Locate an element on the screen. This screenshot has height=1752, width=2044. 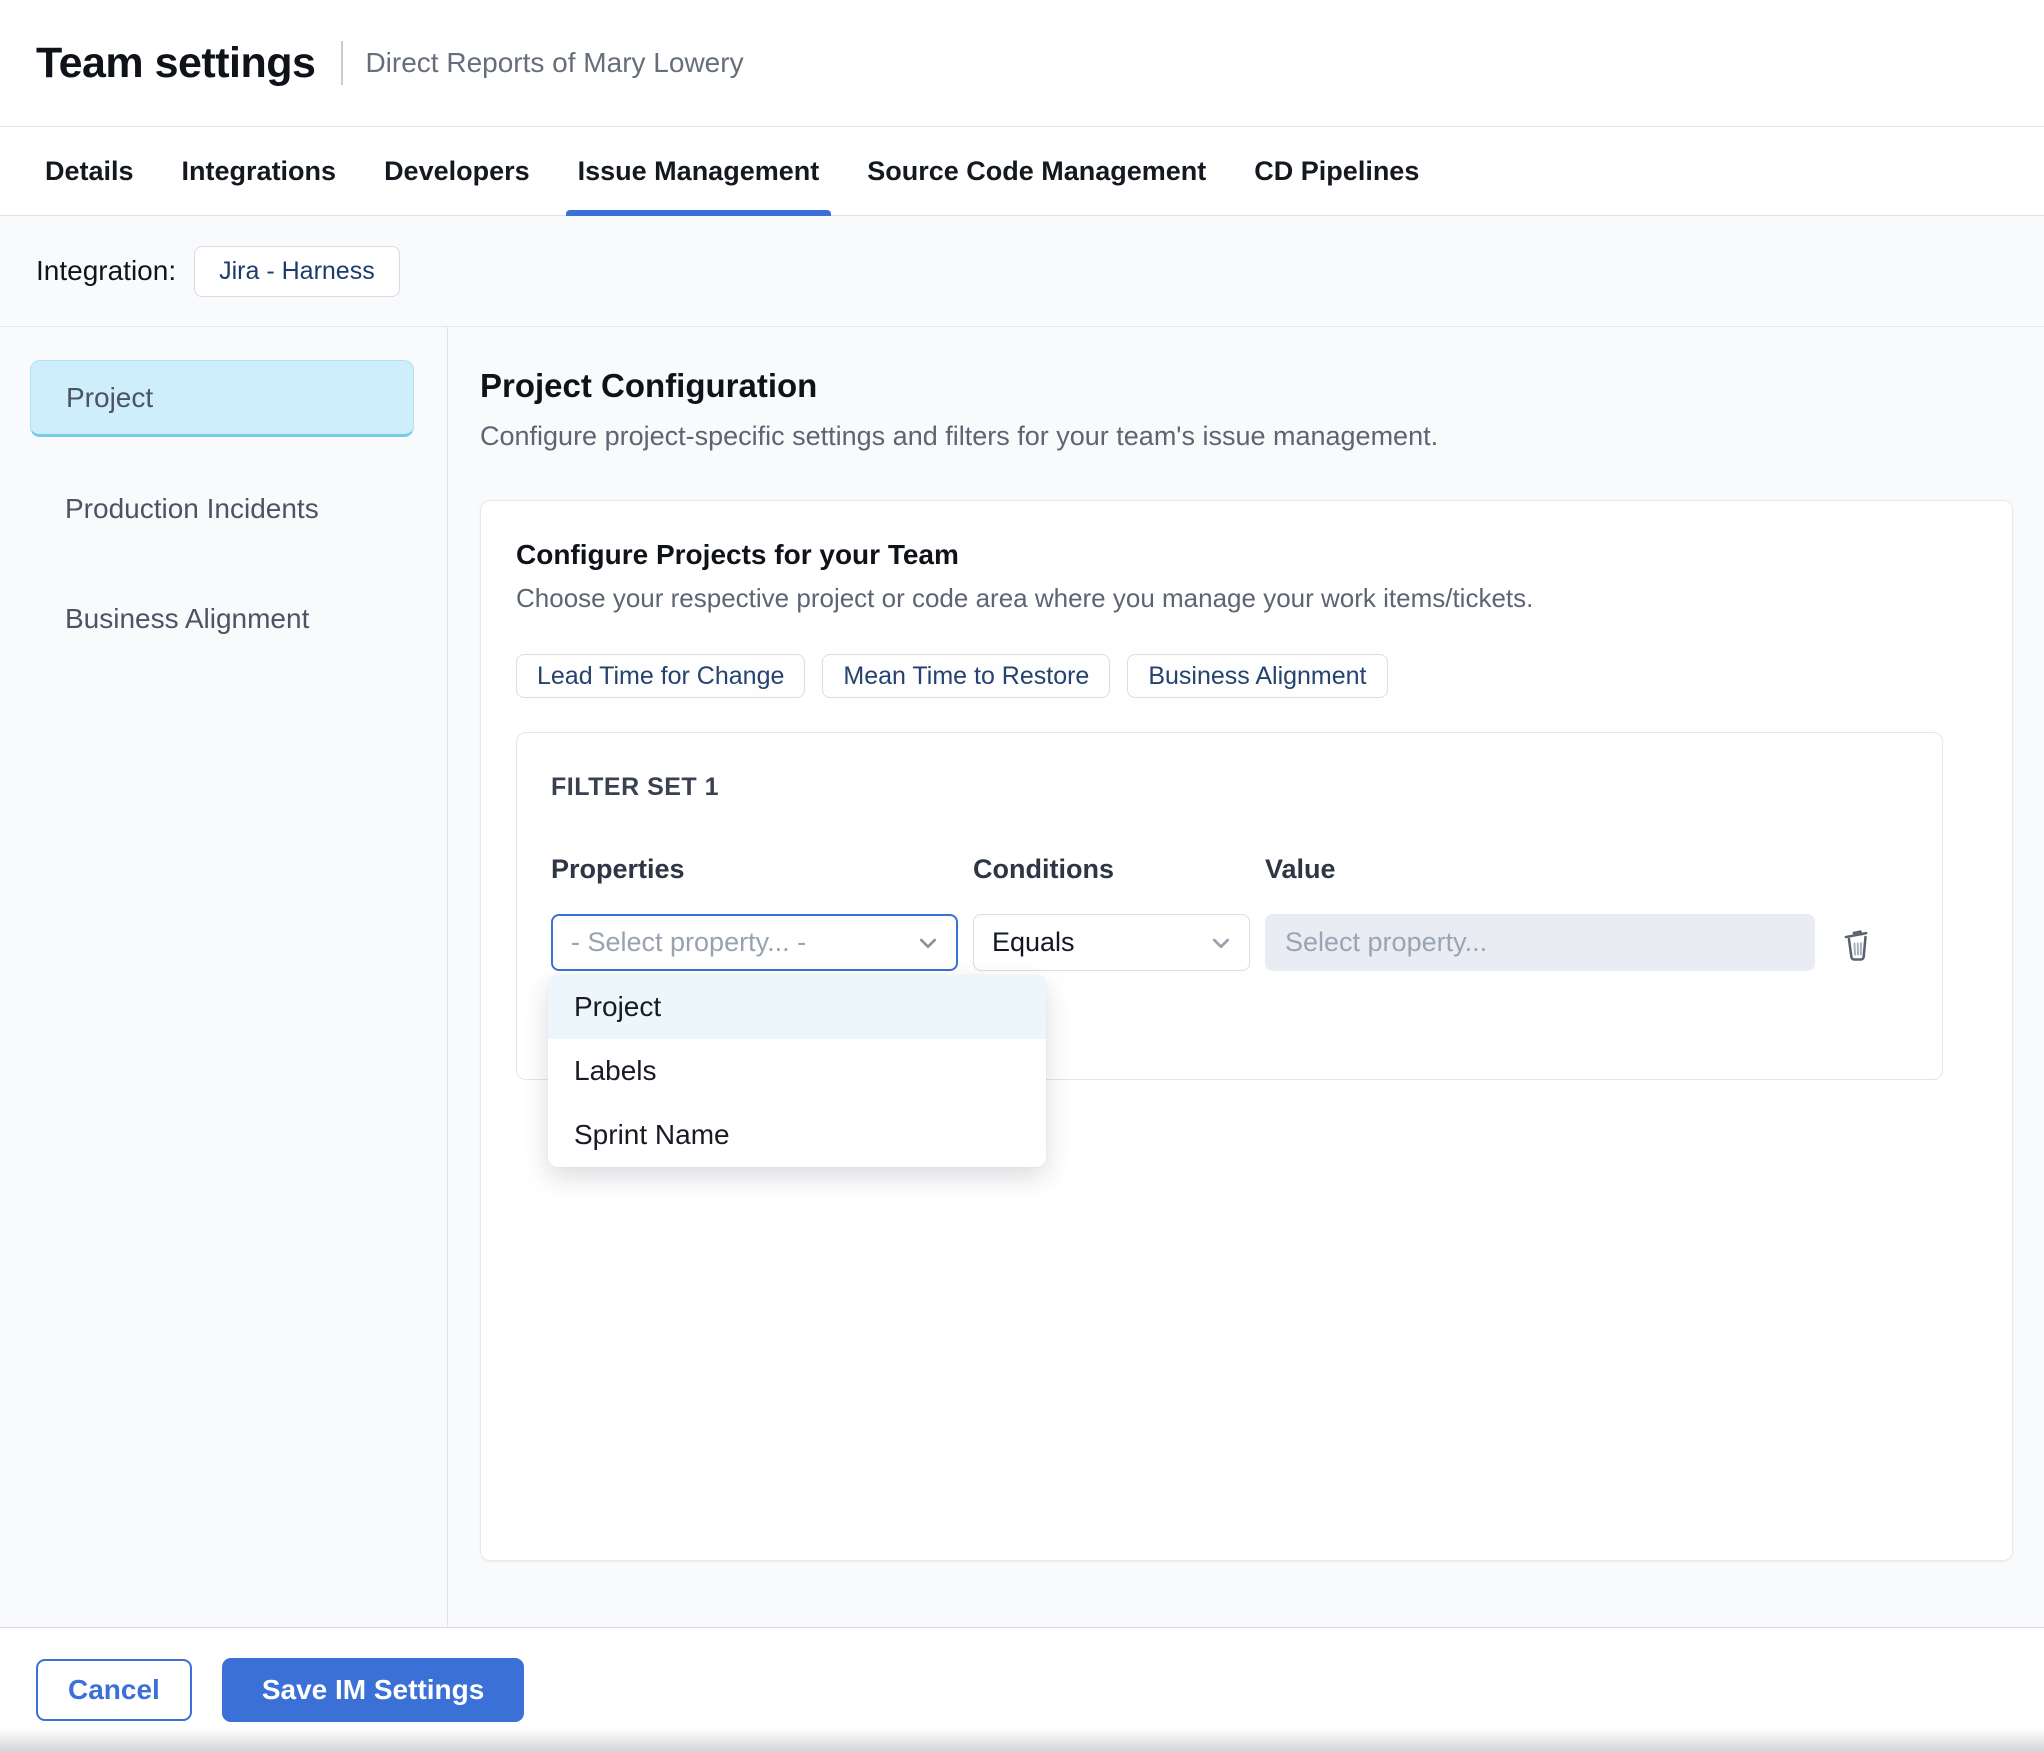
property-select: - Select property... - is located at coordinates (754, 942).